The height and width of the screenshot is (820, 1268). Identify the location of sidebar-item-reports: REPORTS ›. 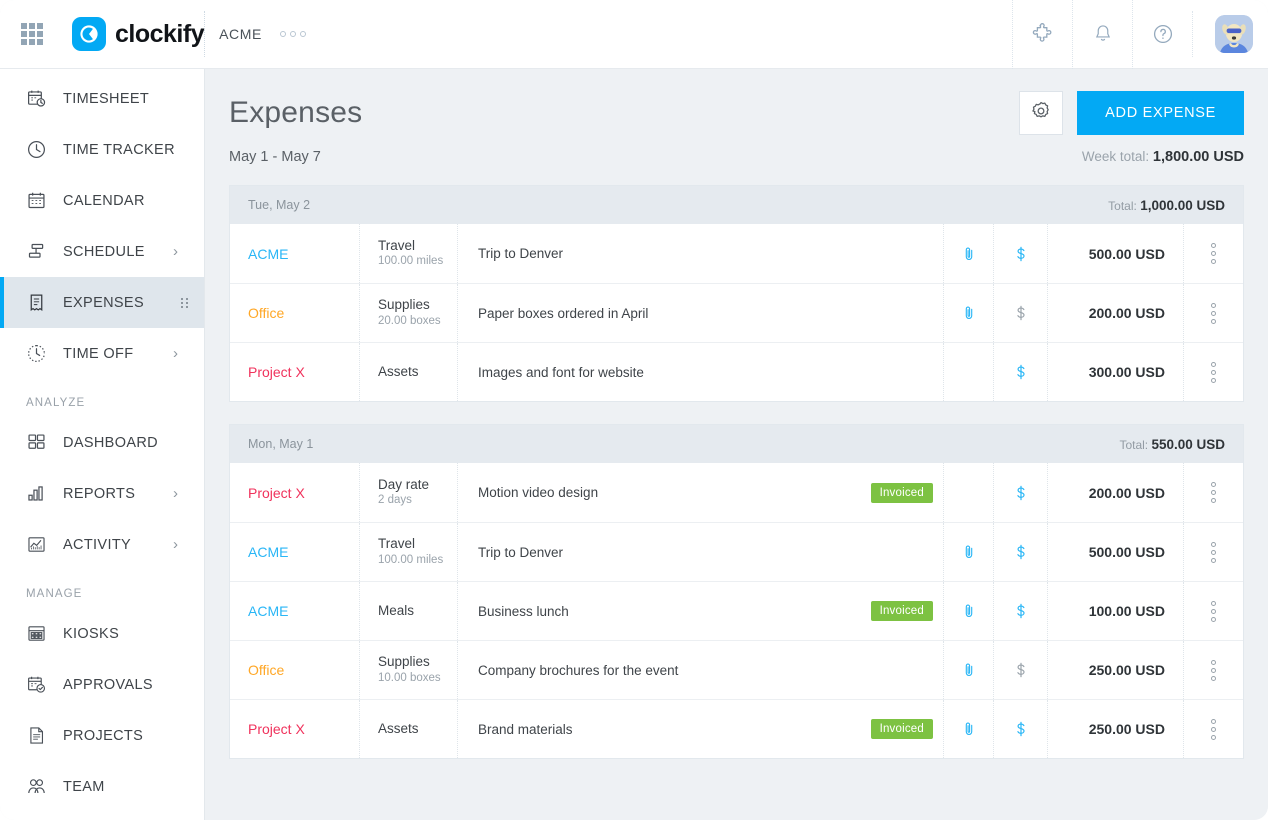
(102, 493).